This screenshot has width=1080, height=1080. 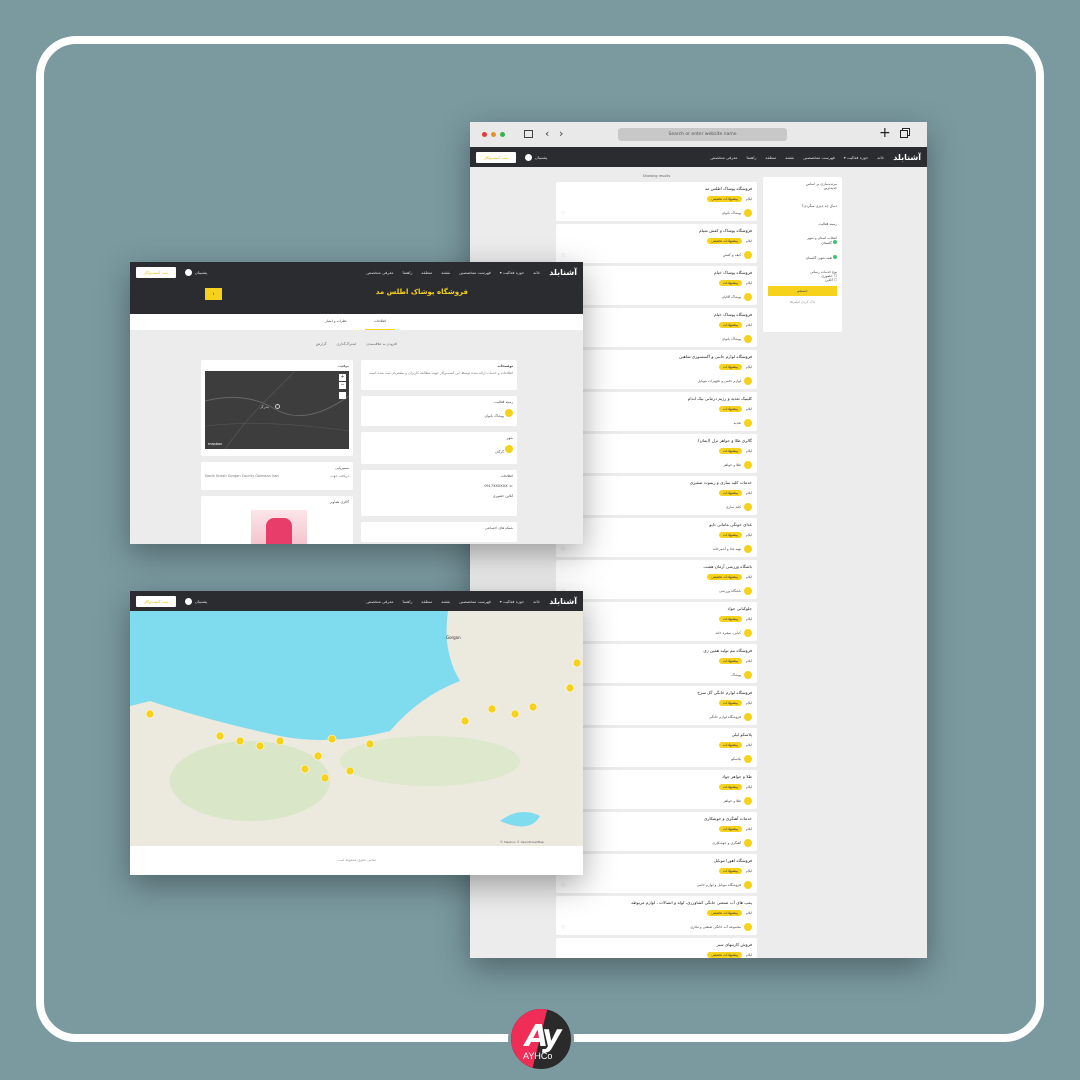 I want to click on activity-select: زمینه فعالیت, so click(x=802, y=224).